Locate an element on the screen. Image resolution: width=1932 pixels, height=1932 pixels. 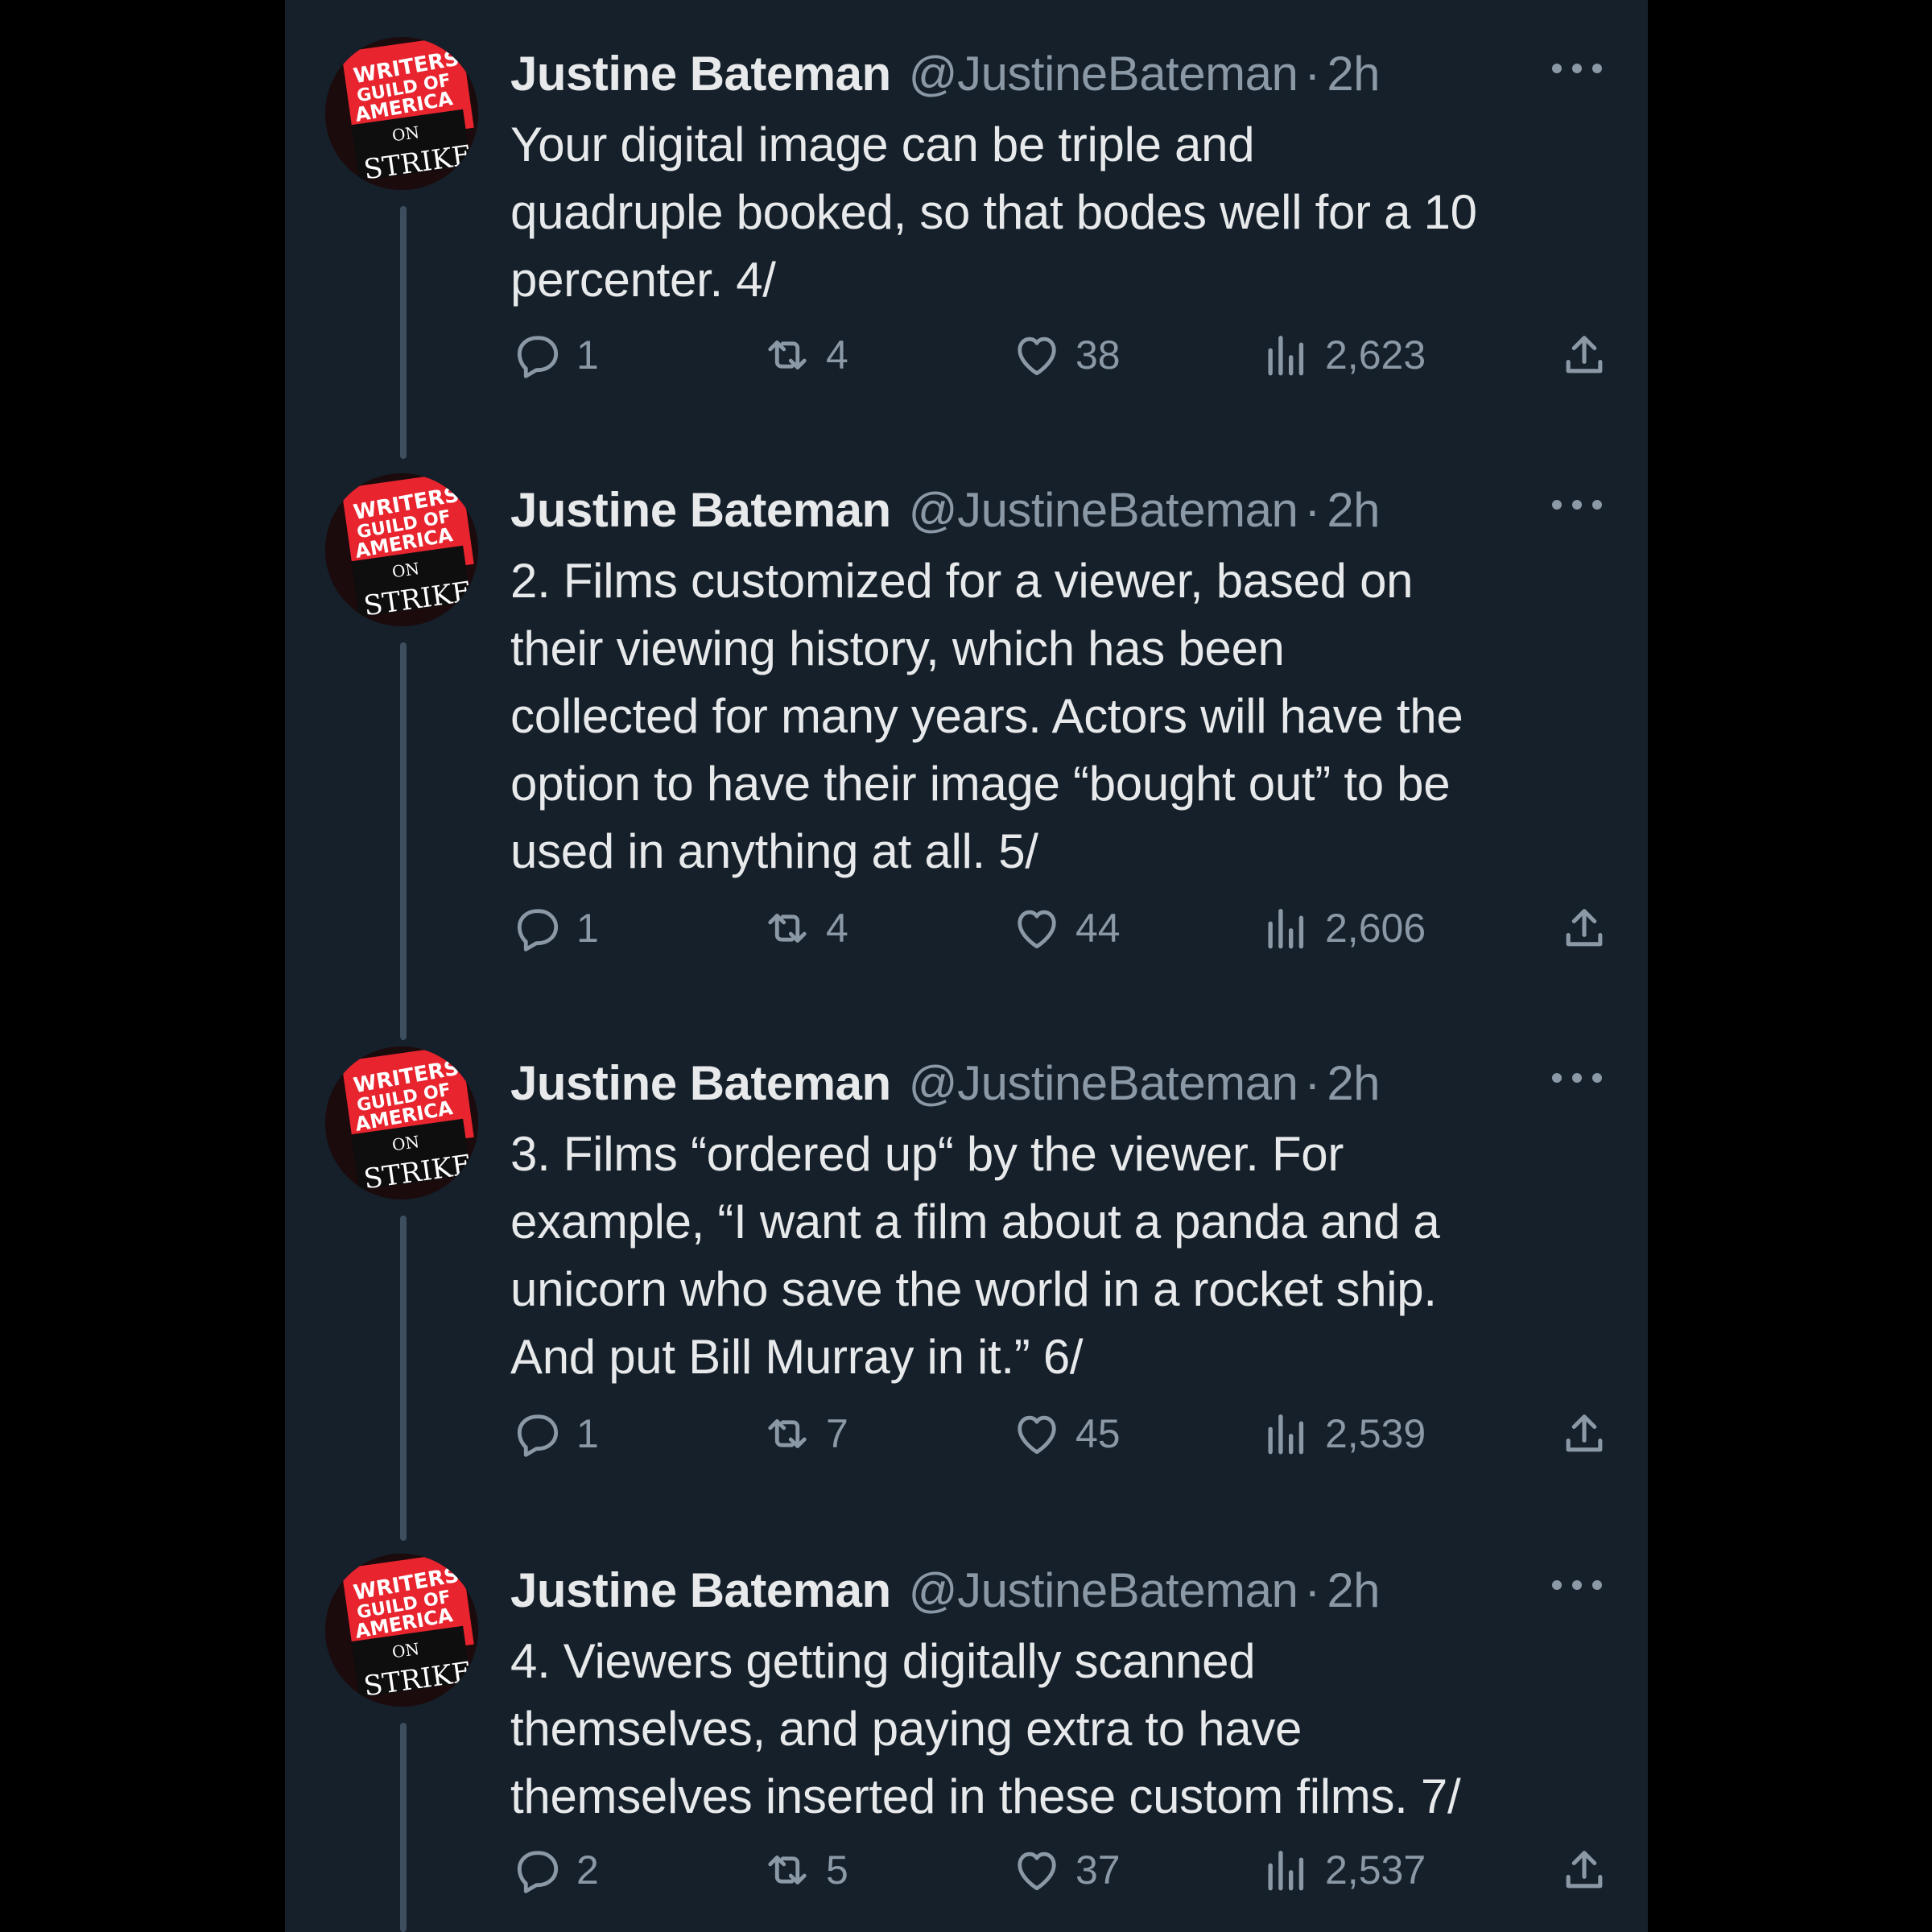
like-count: 44 is located at coordinates (1098, 928).